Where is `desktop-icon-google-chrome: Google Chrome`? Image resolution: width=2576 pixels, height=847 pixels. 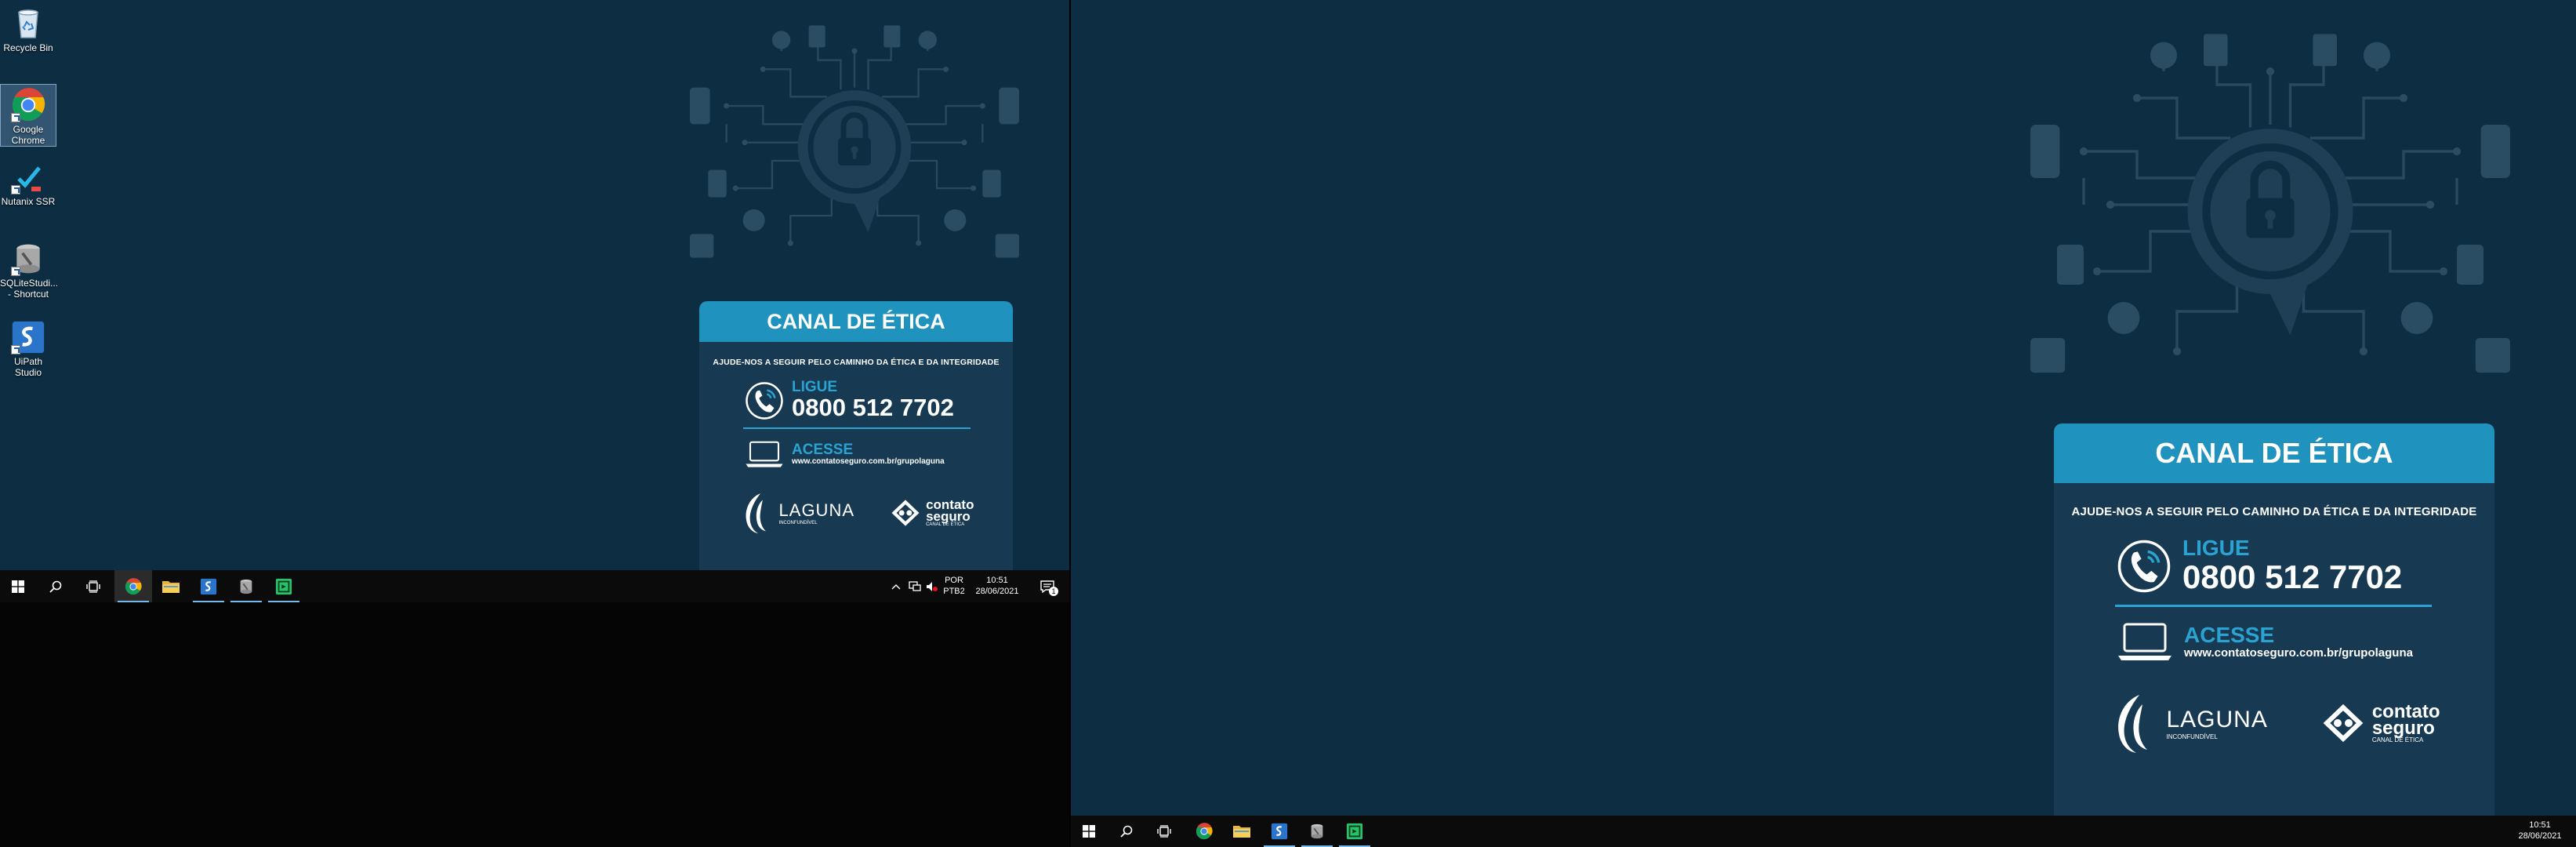 desktop-icon-google-chrome: Google Chrome is located at coordinates (28, 115).